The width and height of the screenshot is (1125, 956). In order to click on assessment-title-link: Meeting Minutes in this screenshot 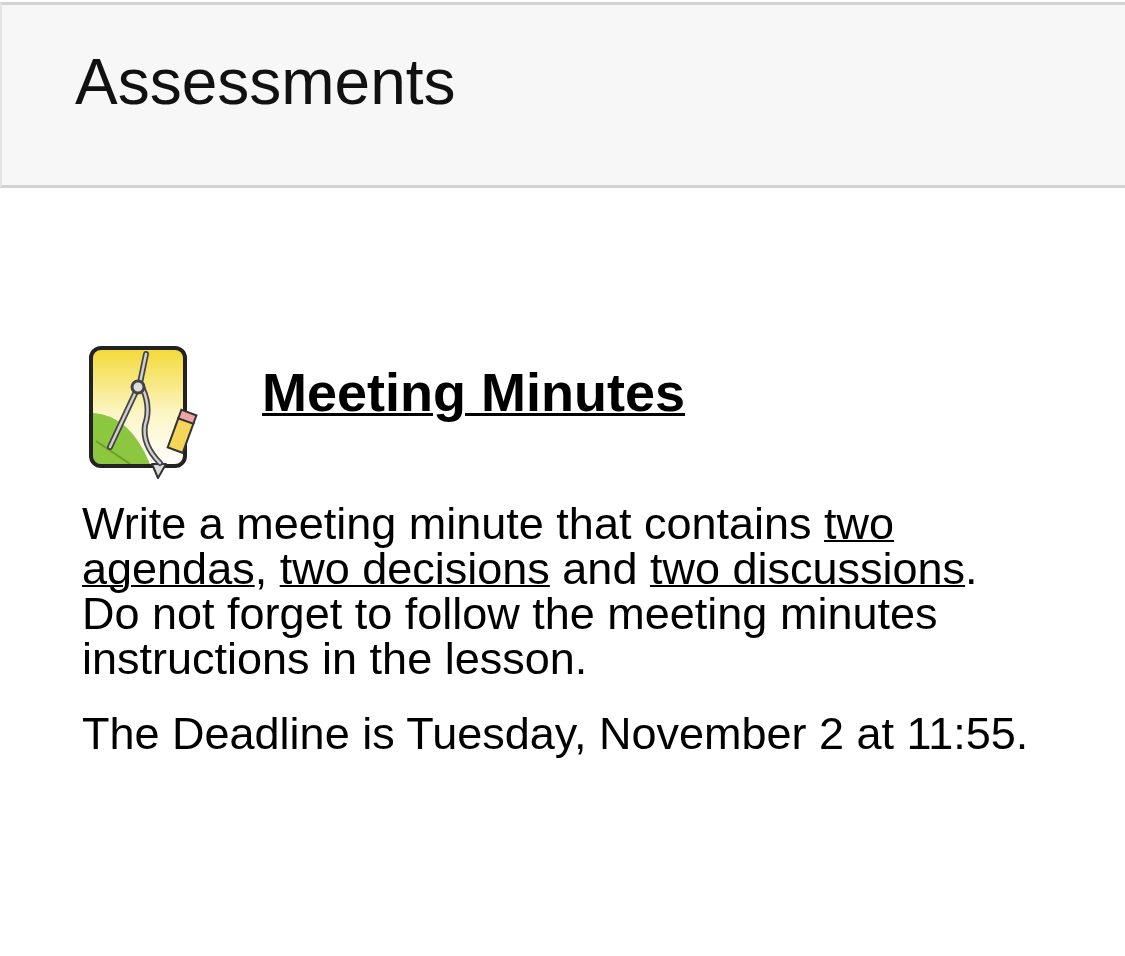, I will do `click(473, 392)`.